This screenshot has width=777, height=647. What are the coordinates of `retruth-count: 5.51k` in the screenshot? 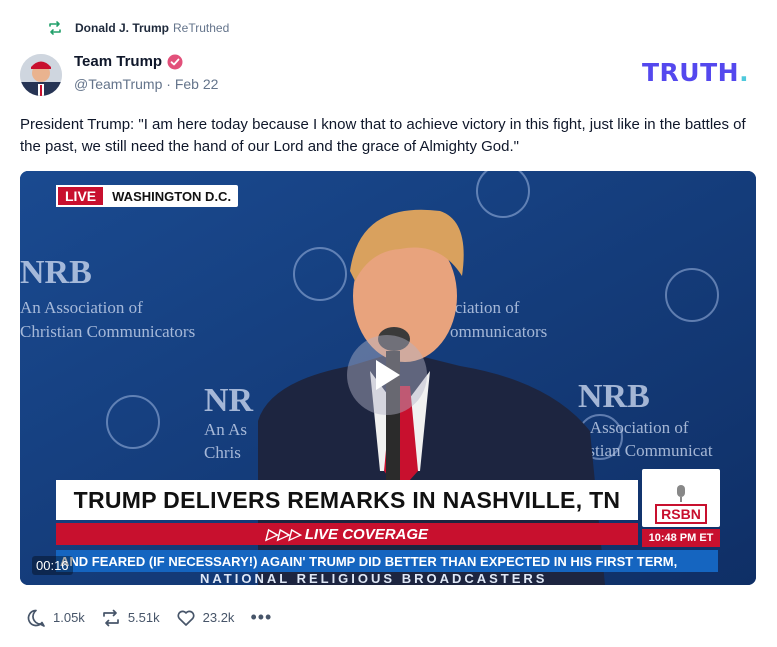 It's located at (143, 617).